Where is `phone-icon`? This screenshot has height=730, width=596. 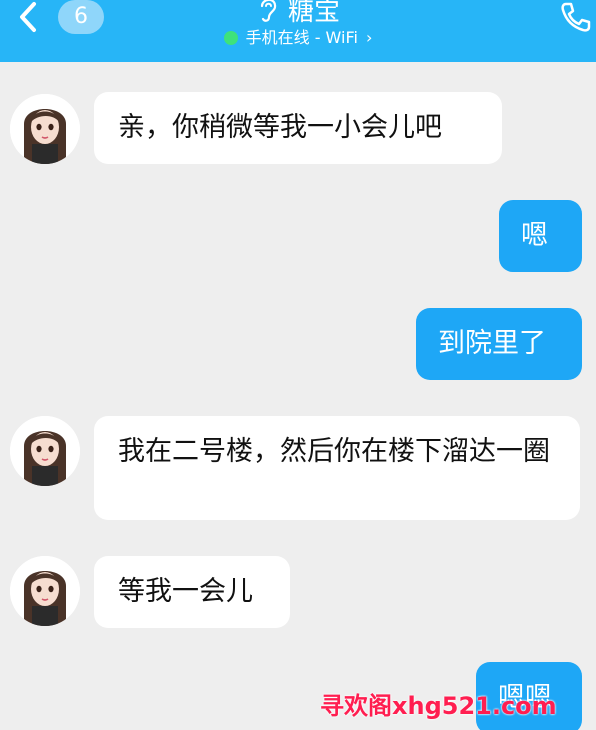 phone-icon is located at coordinates (576, 17).